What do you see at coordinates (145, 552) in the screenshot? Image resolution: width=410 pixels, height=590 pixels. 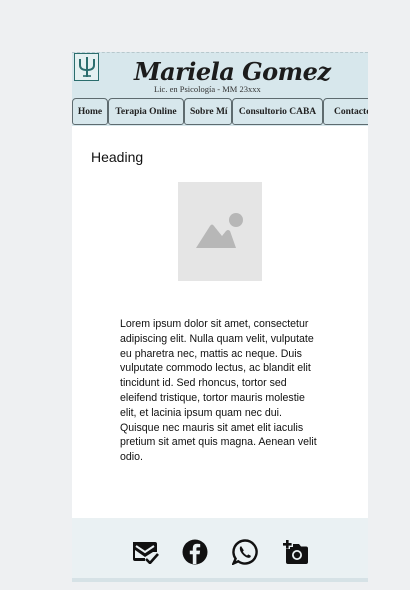 I see `mail-check-icon` at bounding box center [145, 552].